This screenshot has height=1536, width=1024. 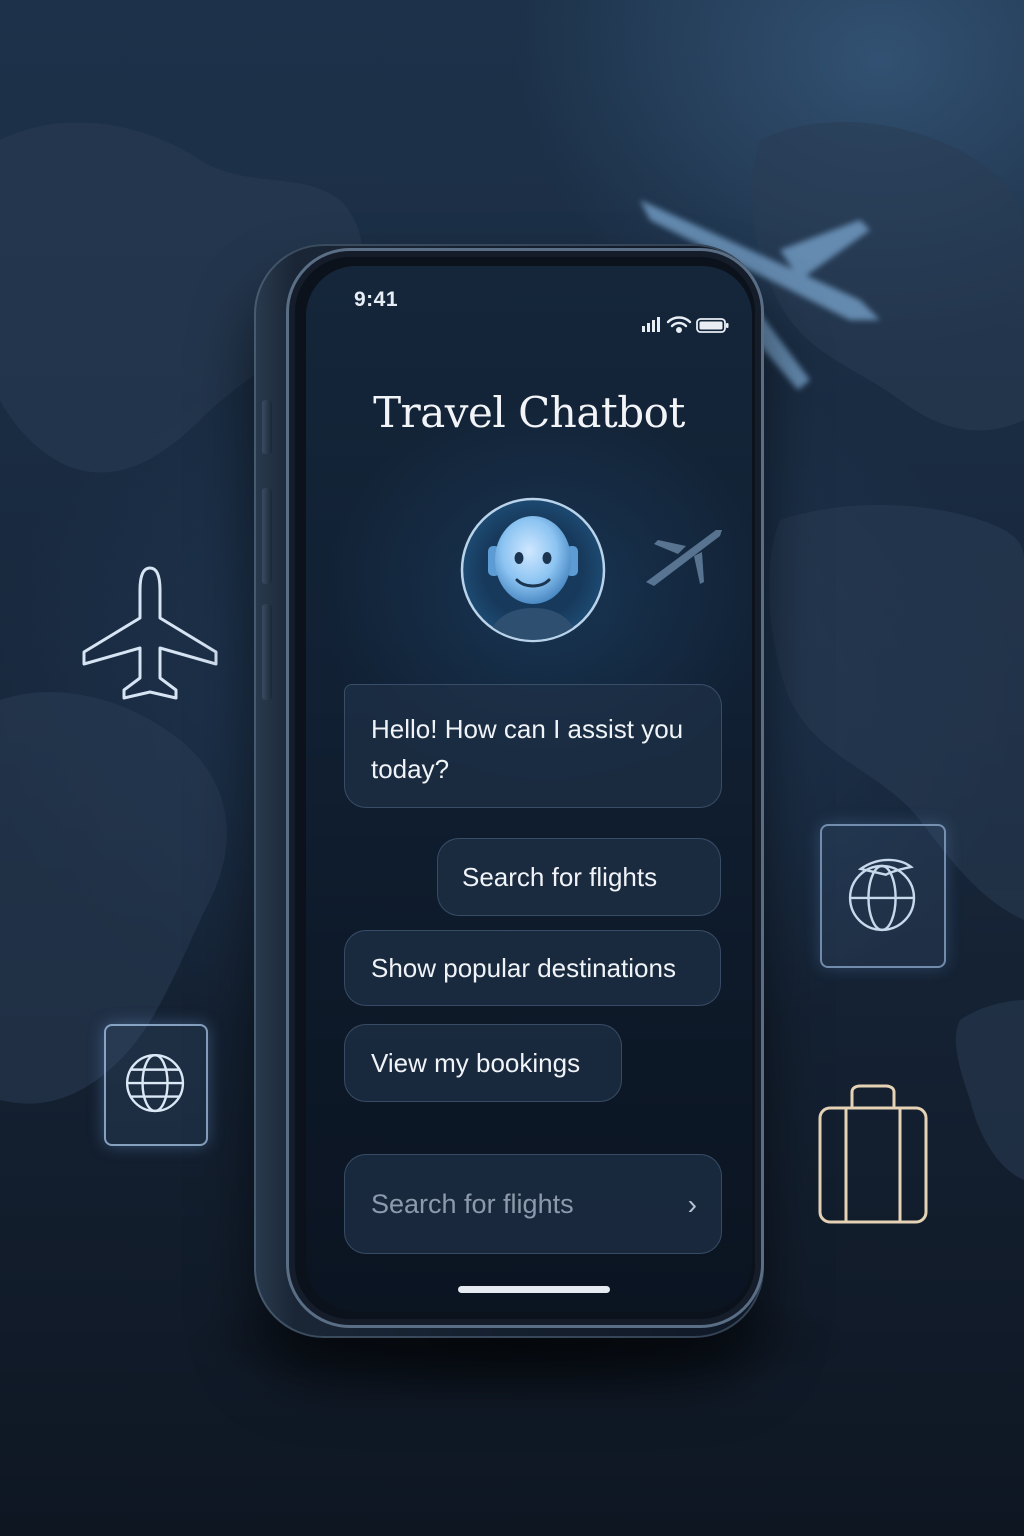 I want to click on message-input-text: Search for flights, so click(x=472, y=1203).